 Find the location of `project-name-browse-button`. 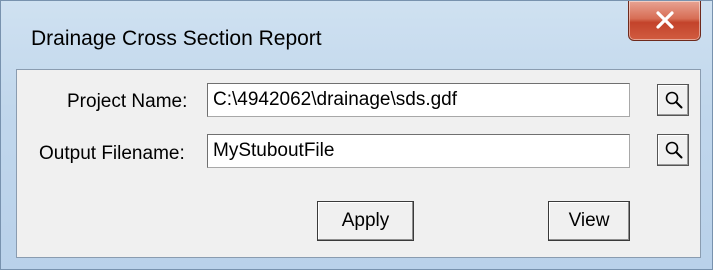

project-name-browse-button is located at coordinates (673, 100).